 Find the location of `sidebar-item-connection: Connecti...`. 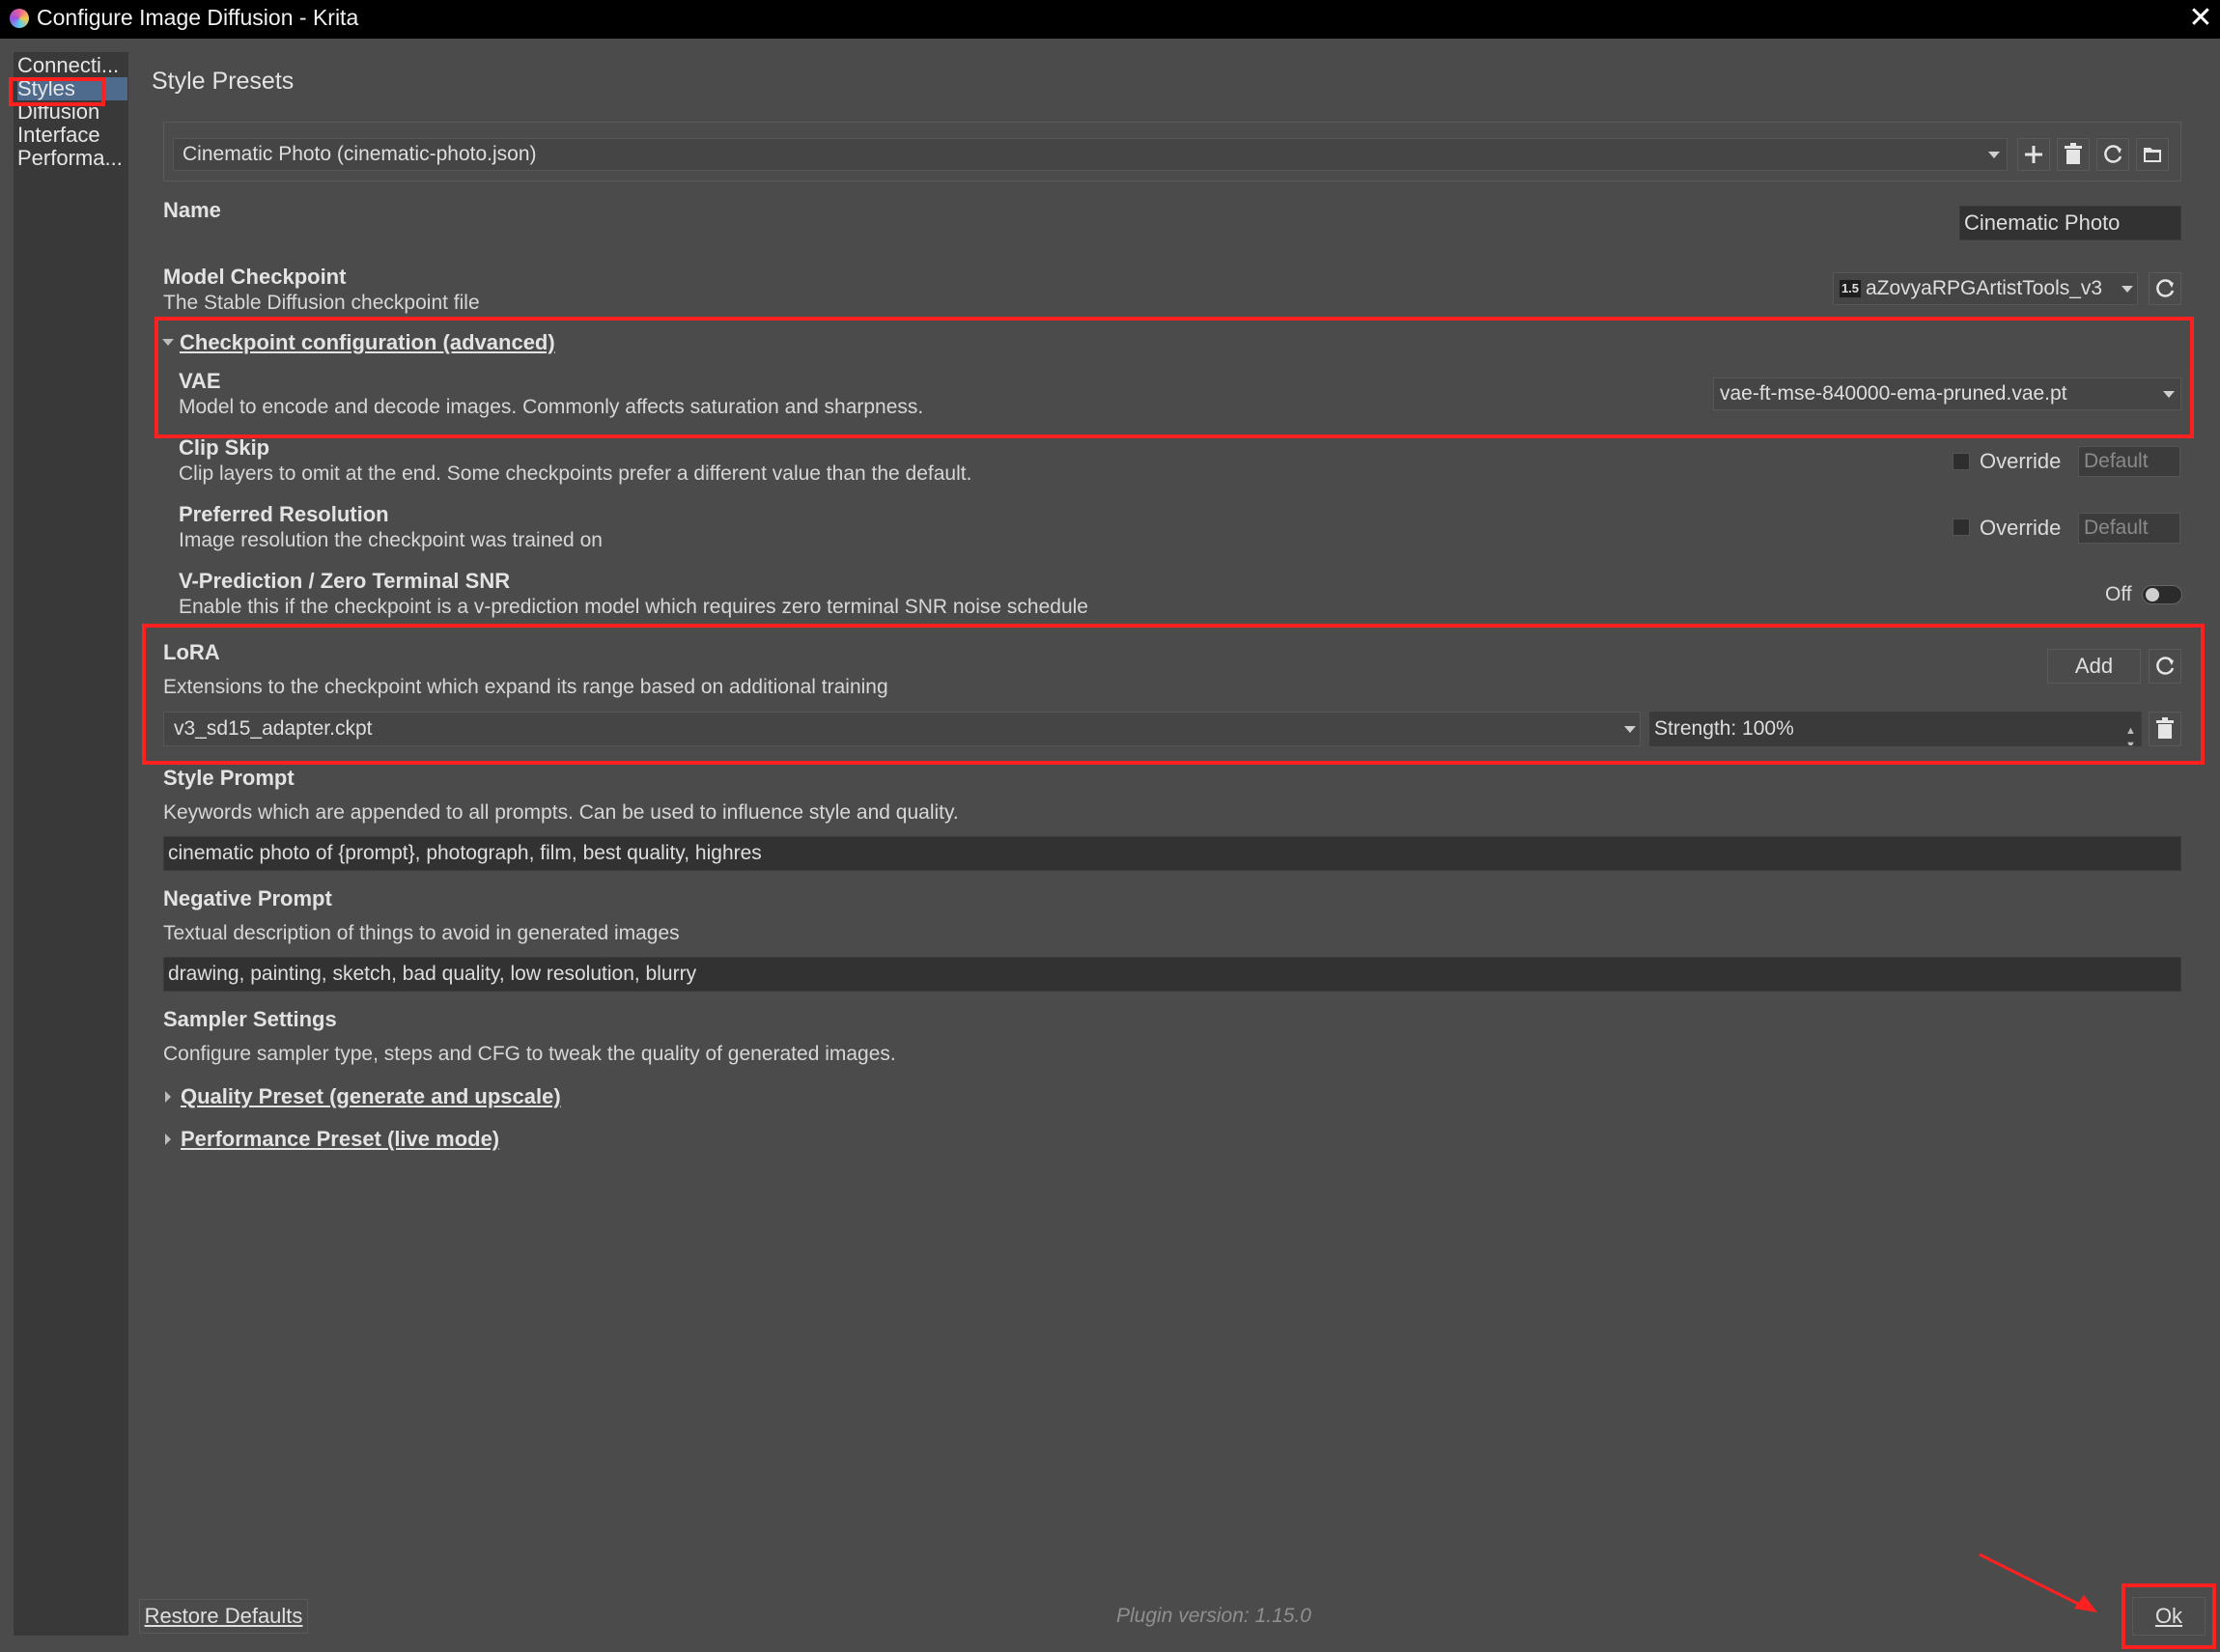

sidebar-item-connection: Connecti... is located at coordinates (72, 66).